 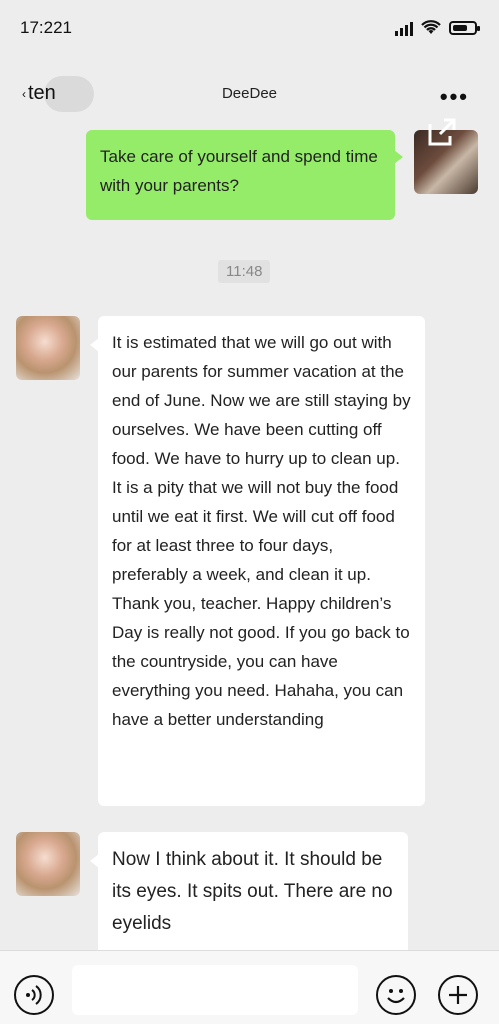 I want to click on message-input, so click(x=215, y=990).